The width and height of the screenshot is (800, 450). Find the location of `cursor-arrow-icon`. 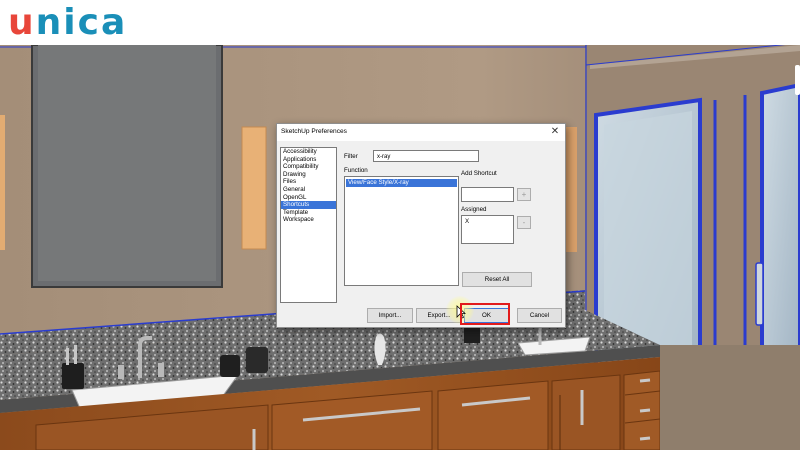

cursor-arrow-icon is located at coordinates (461, 312).